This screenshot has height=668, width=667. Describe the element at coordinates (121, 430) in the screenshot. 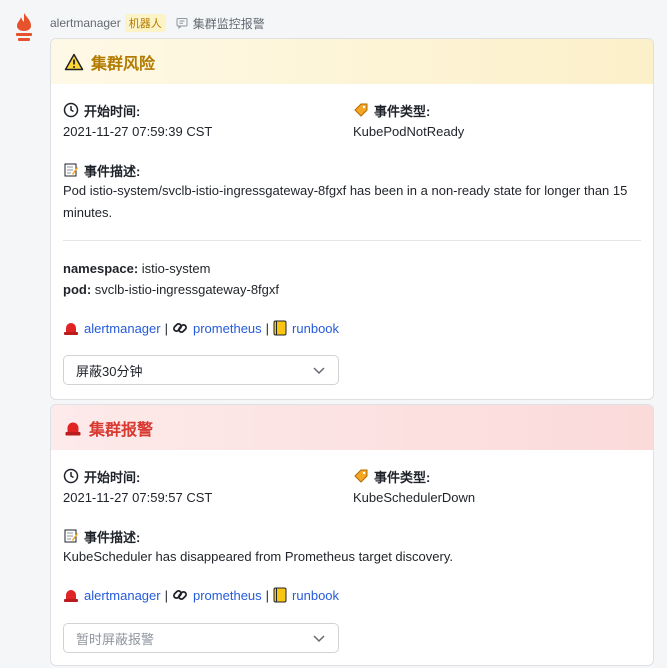

I see `card-title: 集群报警` at that location.